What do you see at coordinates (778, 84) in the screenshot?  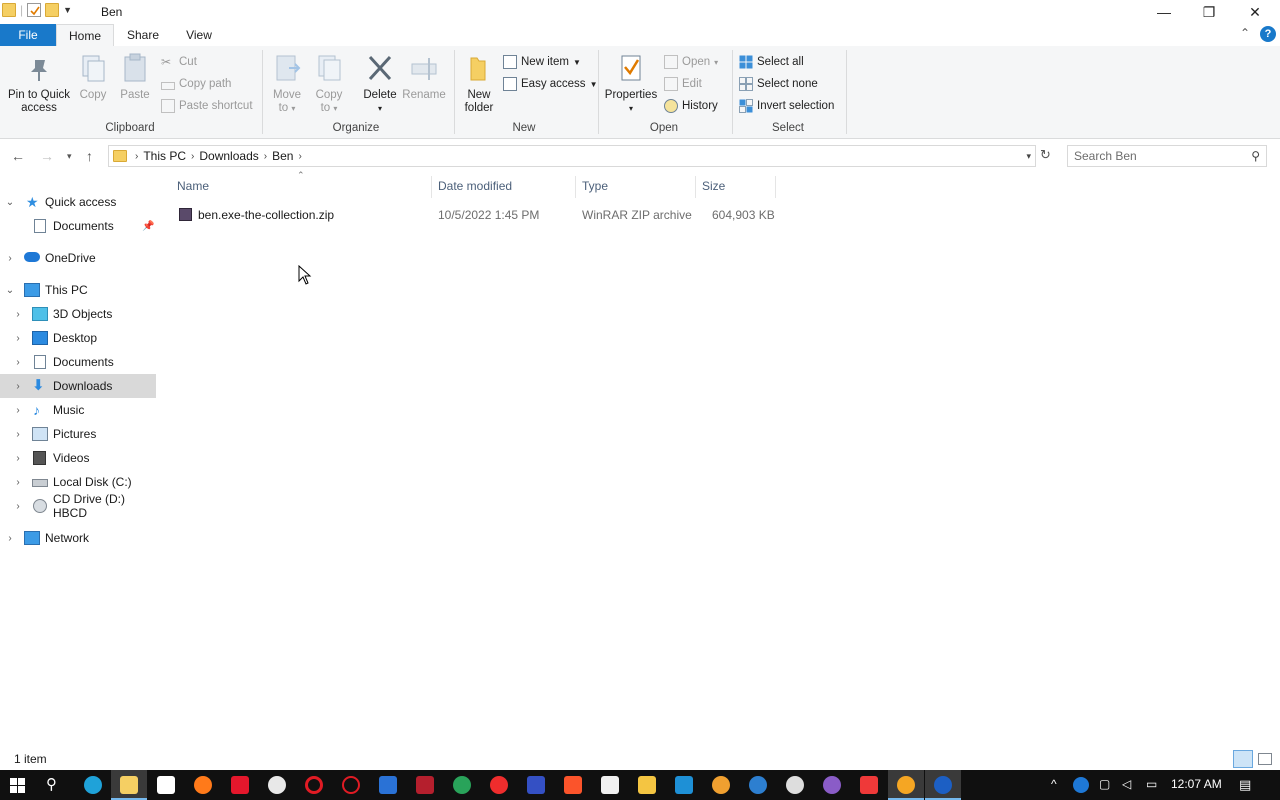 I see `select-none-button: Select none` at bounding box center [778, 84].